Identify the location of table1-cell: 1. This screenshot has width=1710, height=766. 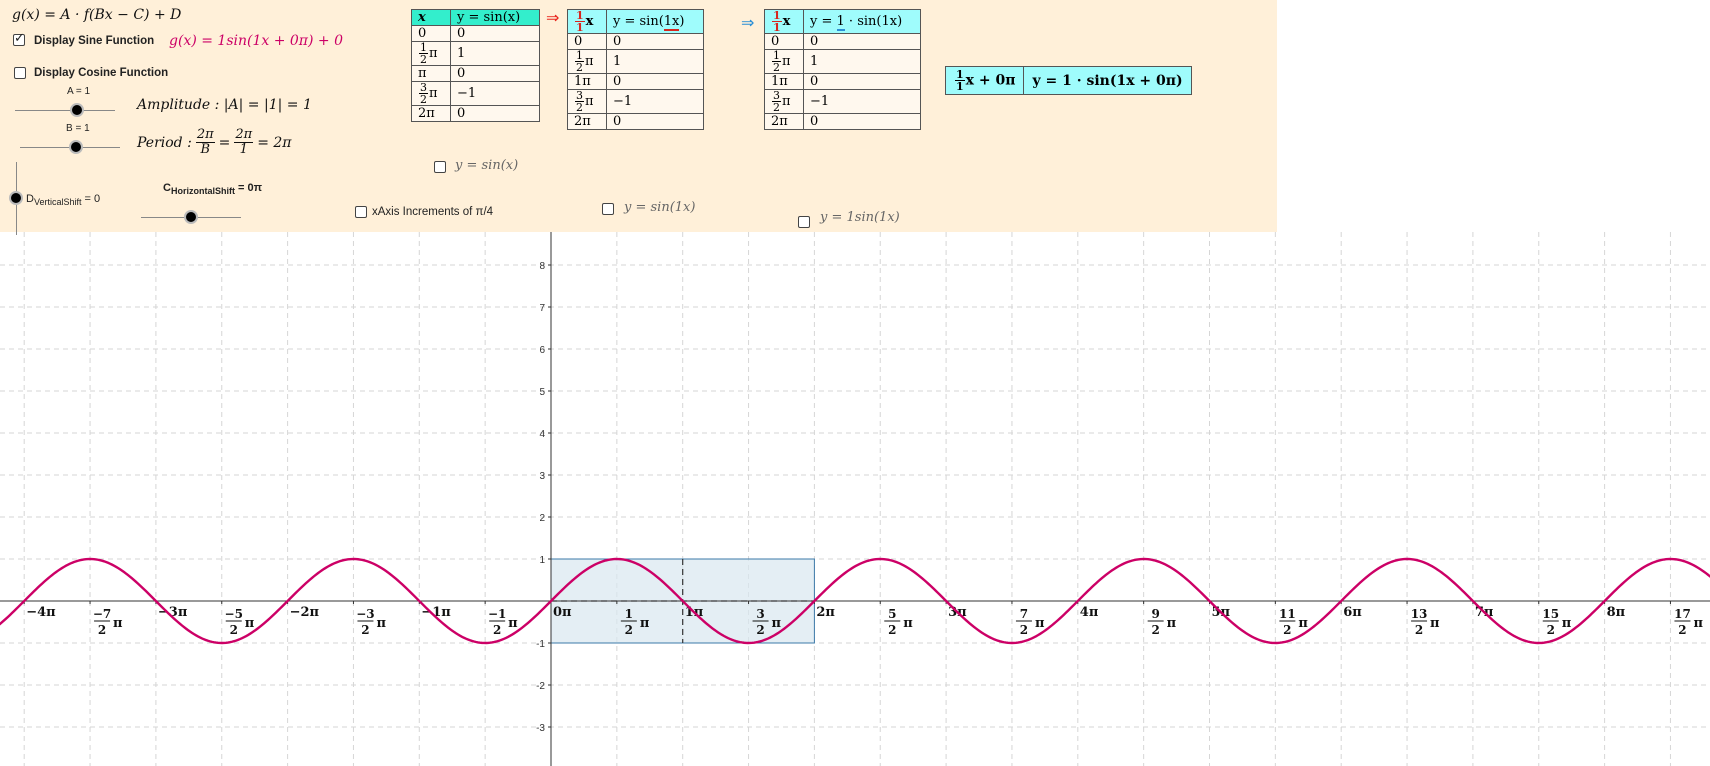
(495, 53).